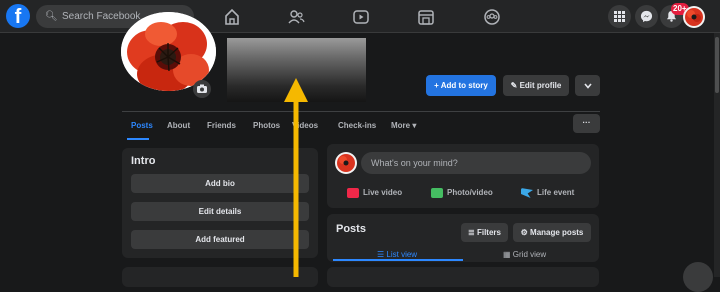 This screenshot has width=720, height=292. What do you see at coordinates (619, 16) in the screenshot?
I see `menu-grid-icon` at bounding box center [619, 16].